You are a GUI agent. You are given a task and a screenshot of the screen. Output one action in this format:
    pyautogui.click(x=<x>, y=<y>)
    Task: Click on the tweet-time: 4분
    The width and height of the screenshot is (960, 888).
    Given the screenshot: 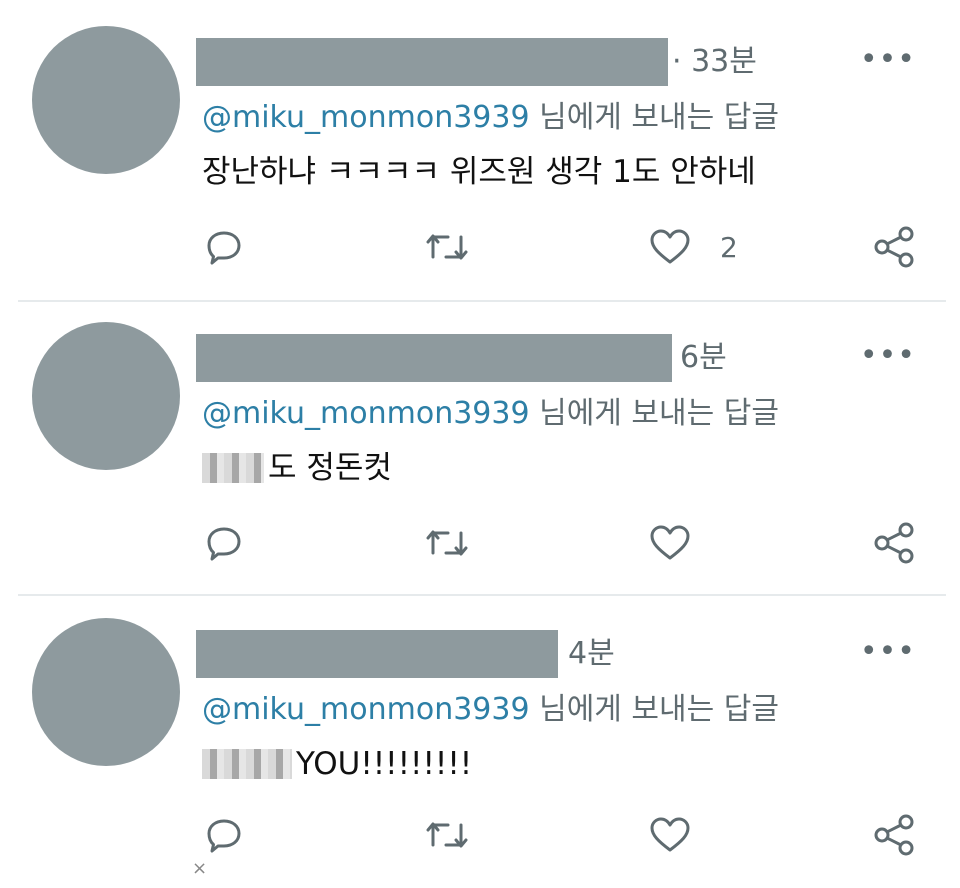 What is the action you would take?
    pyautogui.click(x=591, y=653)
    